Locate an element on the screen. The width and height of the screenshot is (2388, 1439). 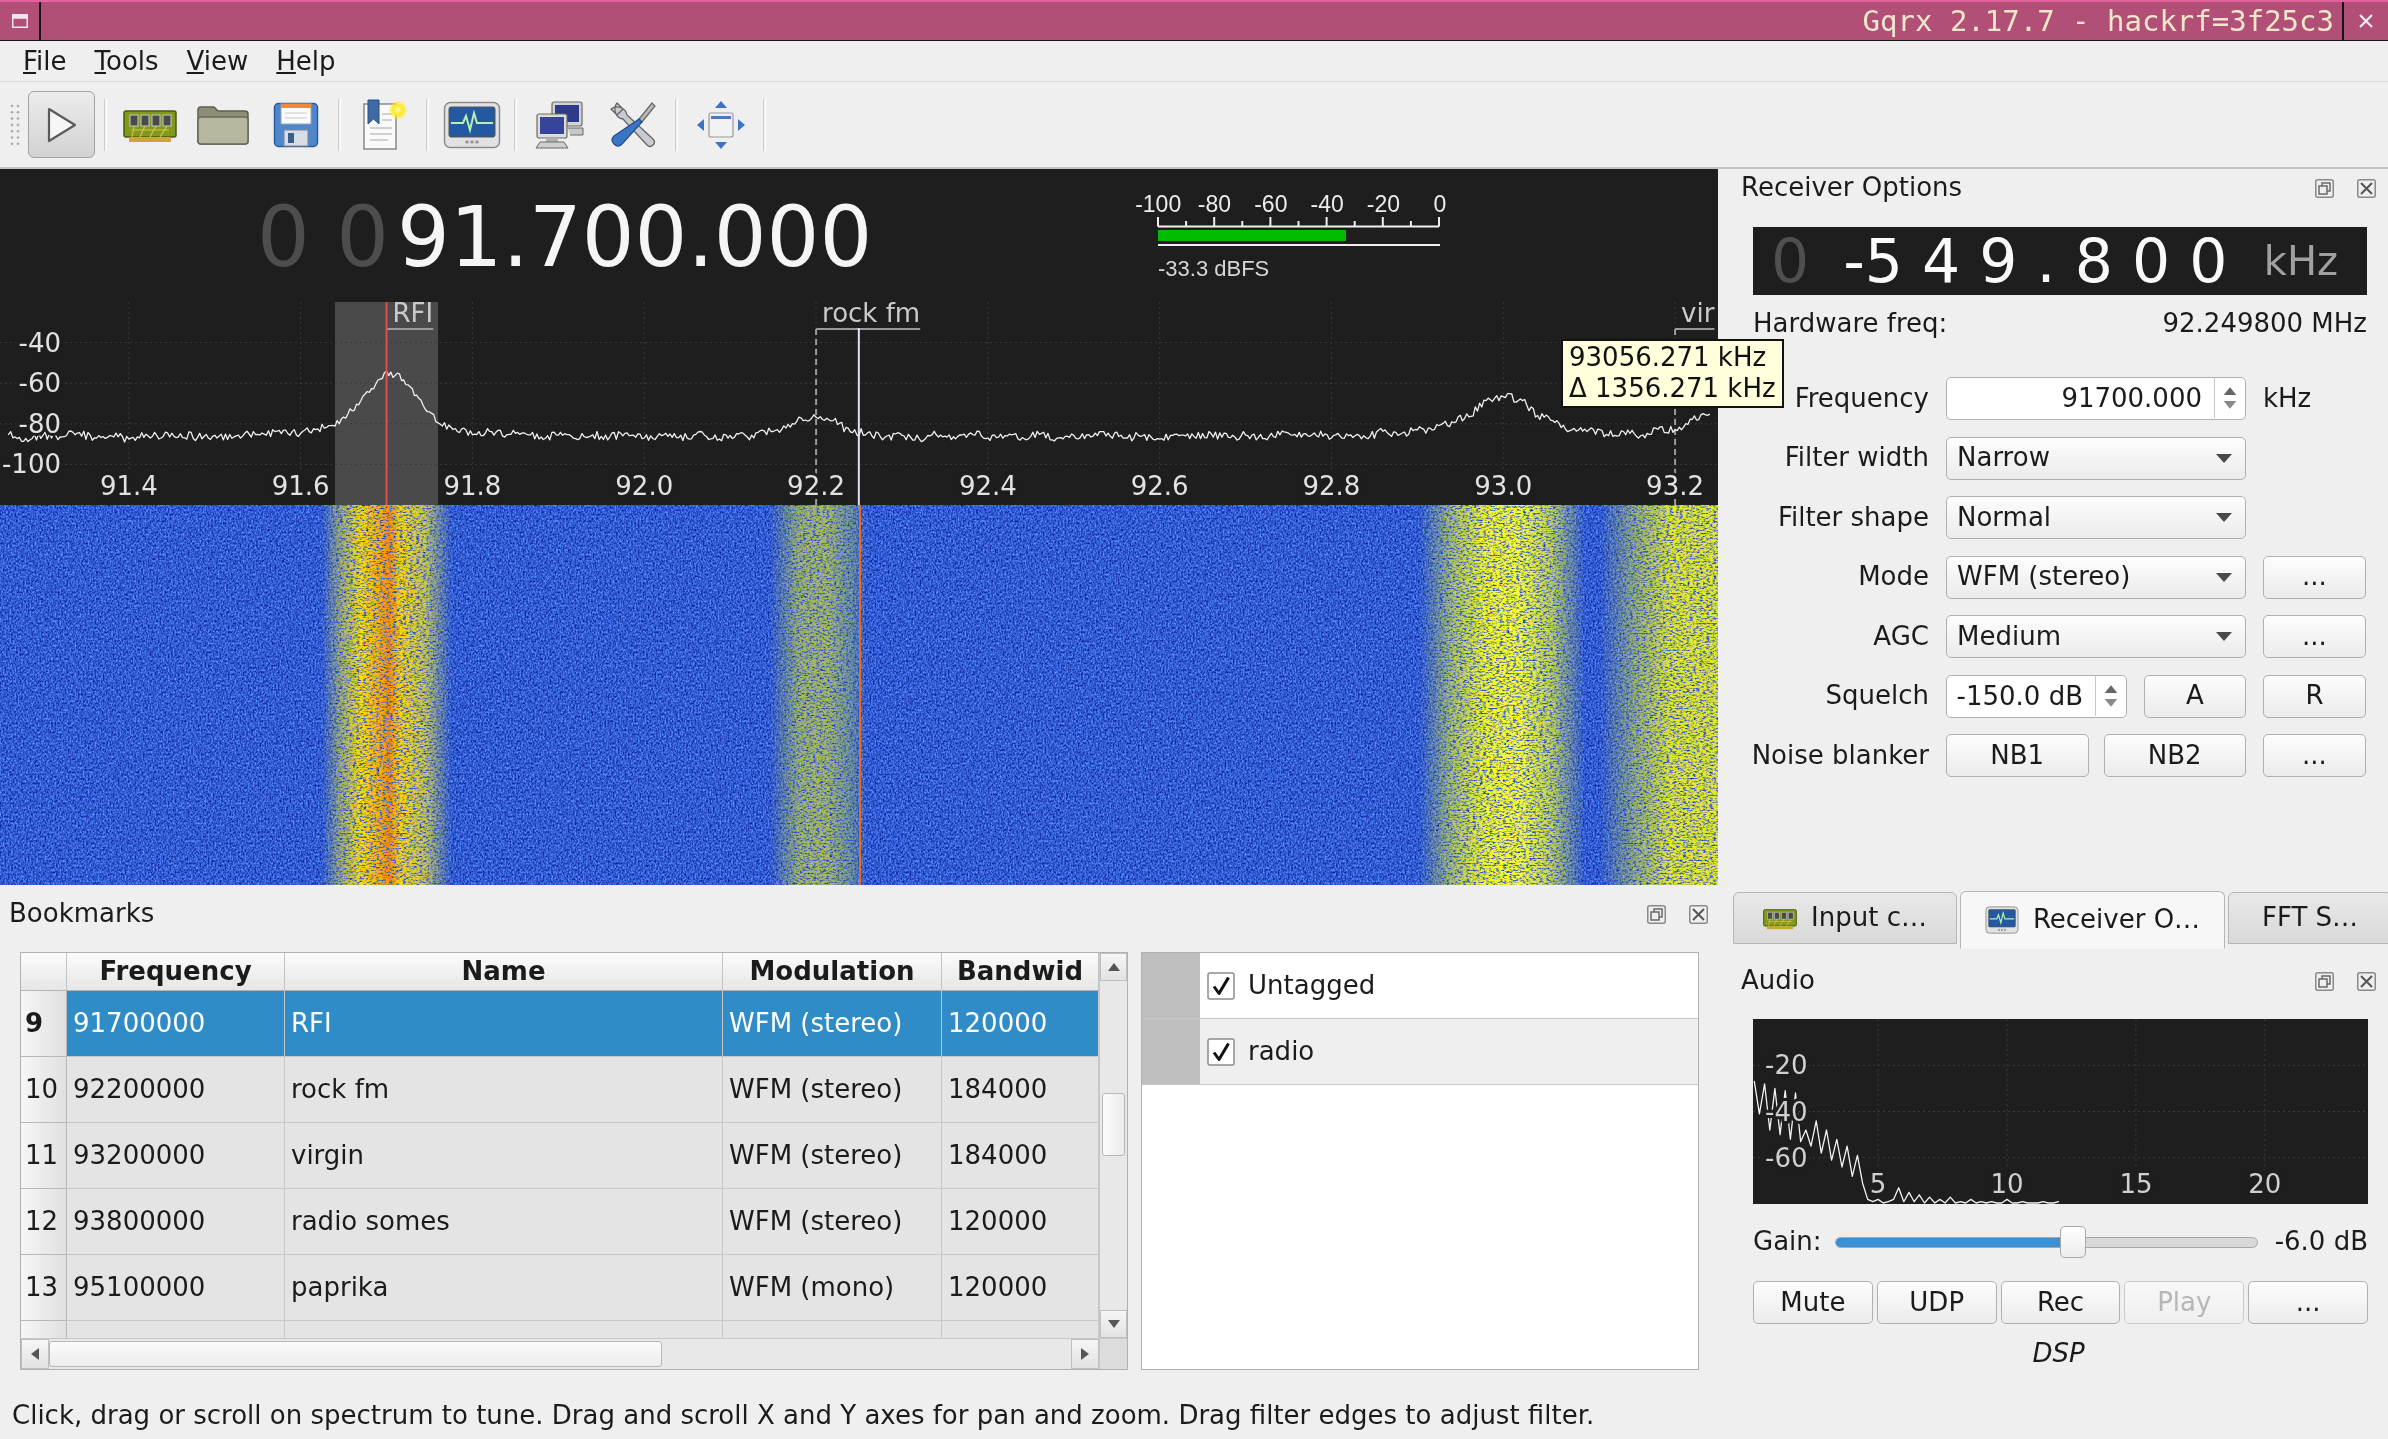
push-button: Rec is located at coordinates (2060, 1302).